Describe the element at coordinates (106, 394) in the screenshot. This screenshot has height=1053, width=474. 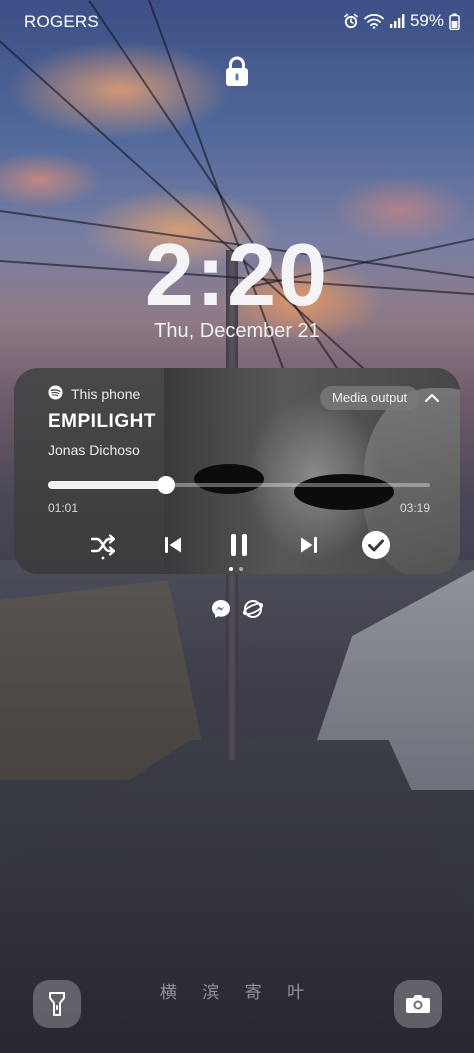
I see `media-source-label: This phone` at that location.